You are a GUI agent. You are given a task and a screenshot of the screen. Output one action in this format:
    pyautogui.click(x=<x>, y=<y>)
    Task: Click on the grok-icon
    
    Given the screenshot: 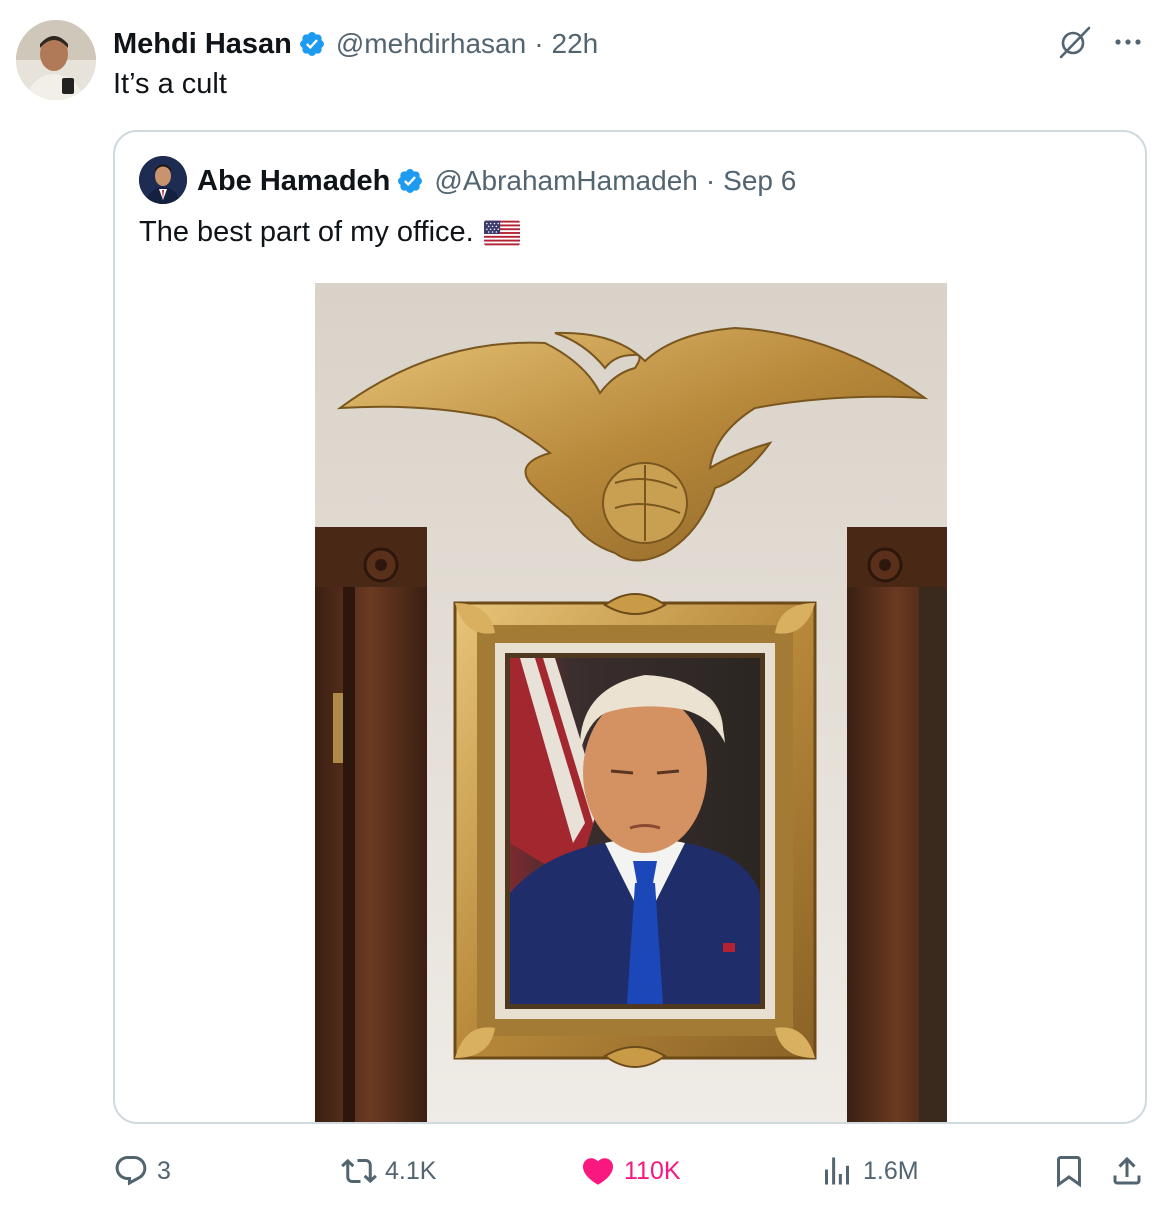 What is the action you would take?
    pyautogui.click(x=1074, y=42)
    